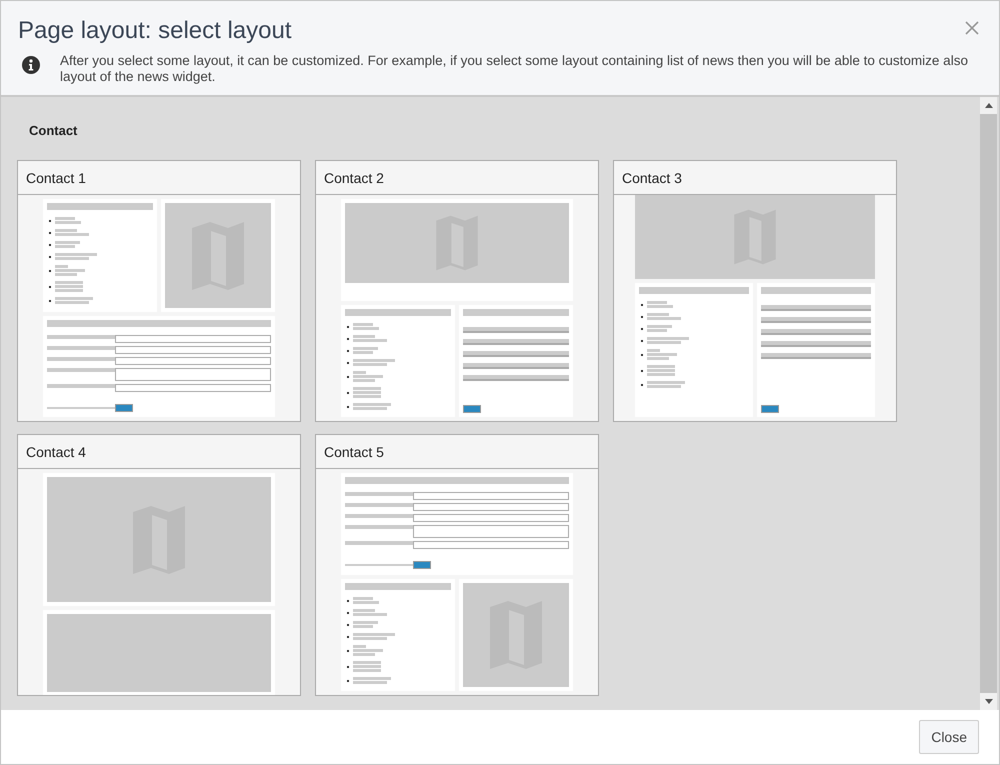 The image size is (1000, 765). I want to click on layout-card: Contact 2, so click(457, 291).